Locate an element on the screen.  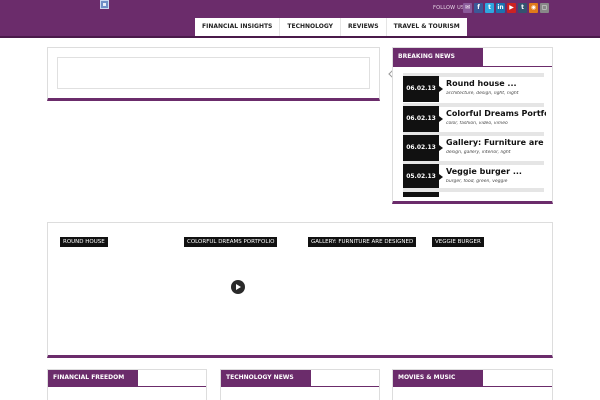
news-tags: burger, food, green, veggie is located at coordinates (496, 181).